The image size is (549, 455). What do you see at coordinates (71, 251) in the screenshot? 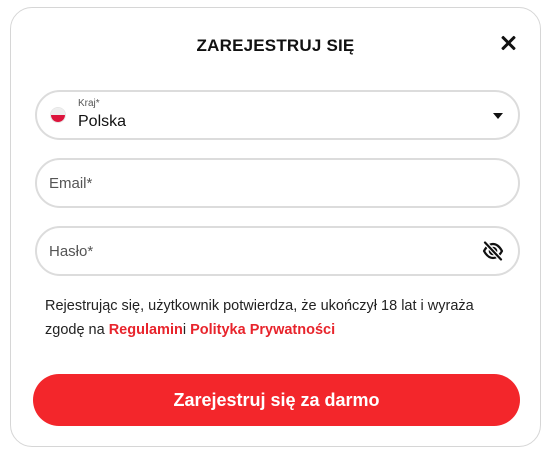
I see `password-placeholder: Hasło*` at bounding box center [71, 251].